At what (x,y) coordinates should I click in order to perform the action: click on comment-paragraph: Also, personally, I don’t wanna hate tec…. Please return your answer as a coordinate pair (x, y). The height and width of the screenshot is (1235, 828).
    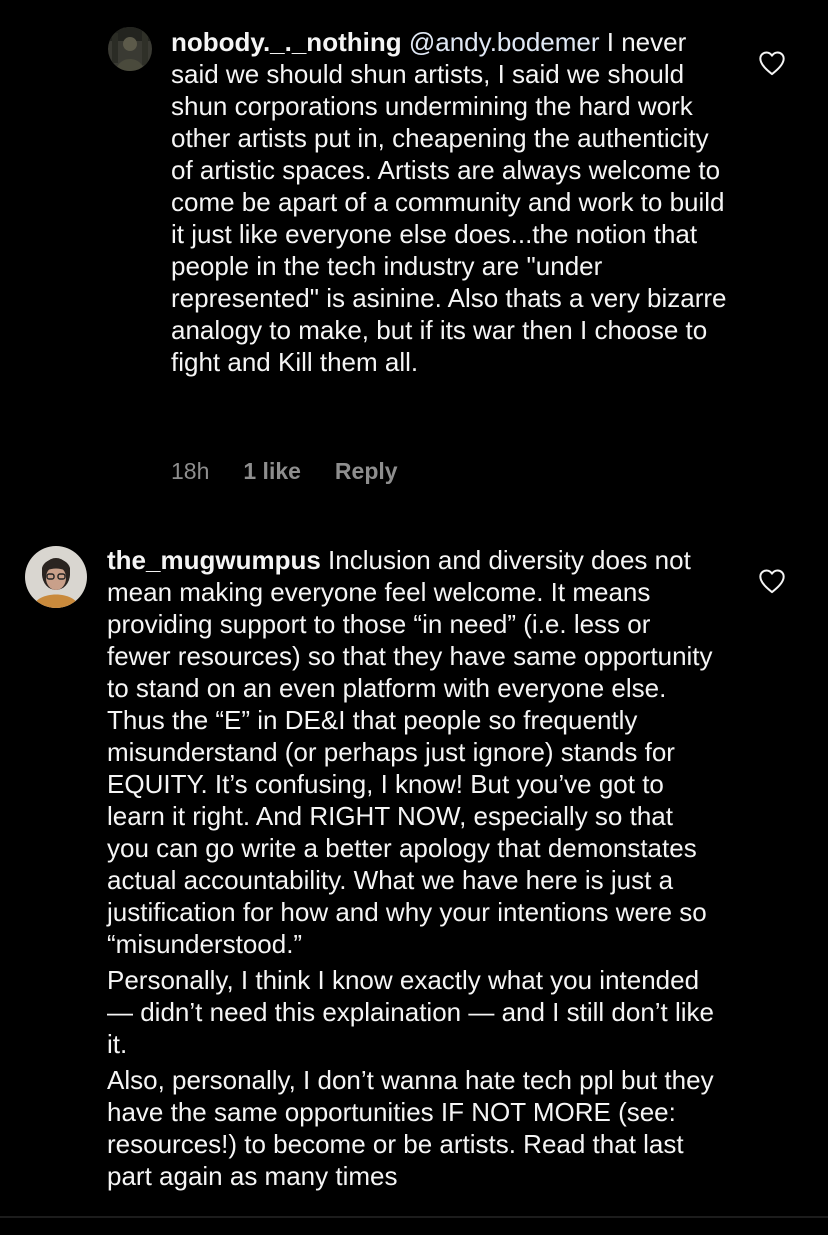
    Looking at the image, I should click on (410, 1128).